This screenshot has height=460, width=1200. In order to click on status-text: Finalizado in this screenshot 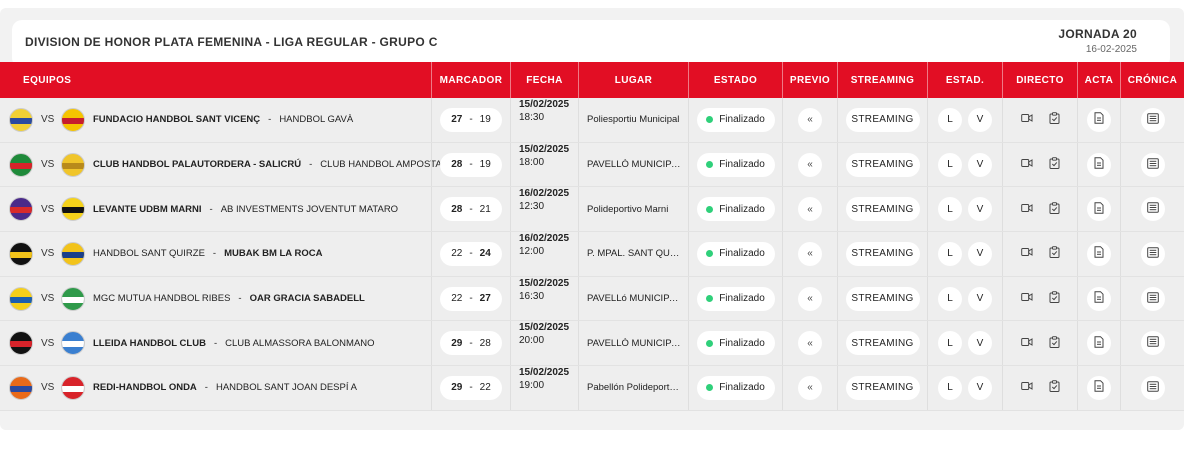, I will do `click(742, 299)`.